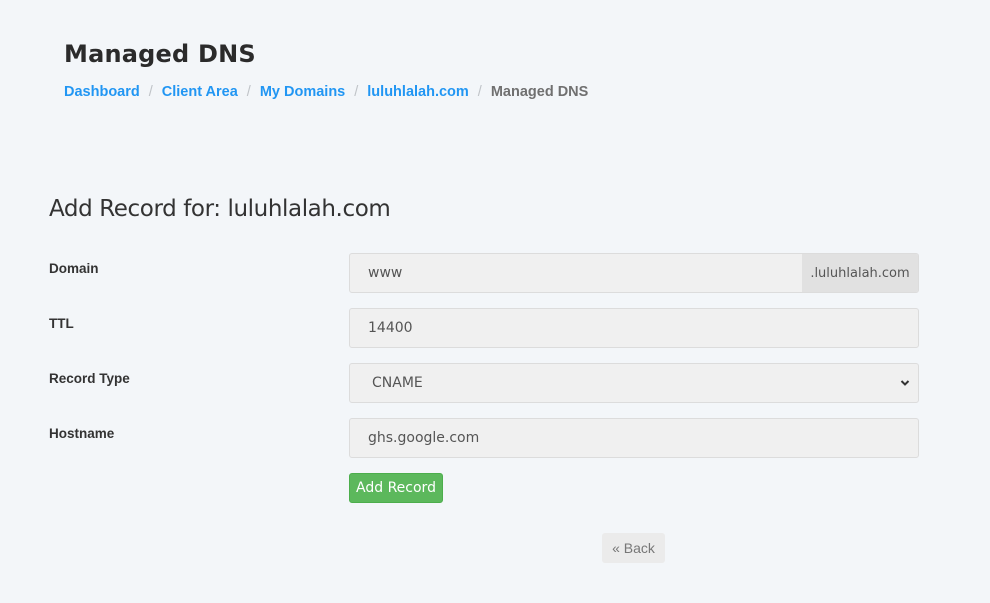  I want to click on domain-suffix: .luluhlalah.com, so click(860, 273).